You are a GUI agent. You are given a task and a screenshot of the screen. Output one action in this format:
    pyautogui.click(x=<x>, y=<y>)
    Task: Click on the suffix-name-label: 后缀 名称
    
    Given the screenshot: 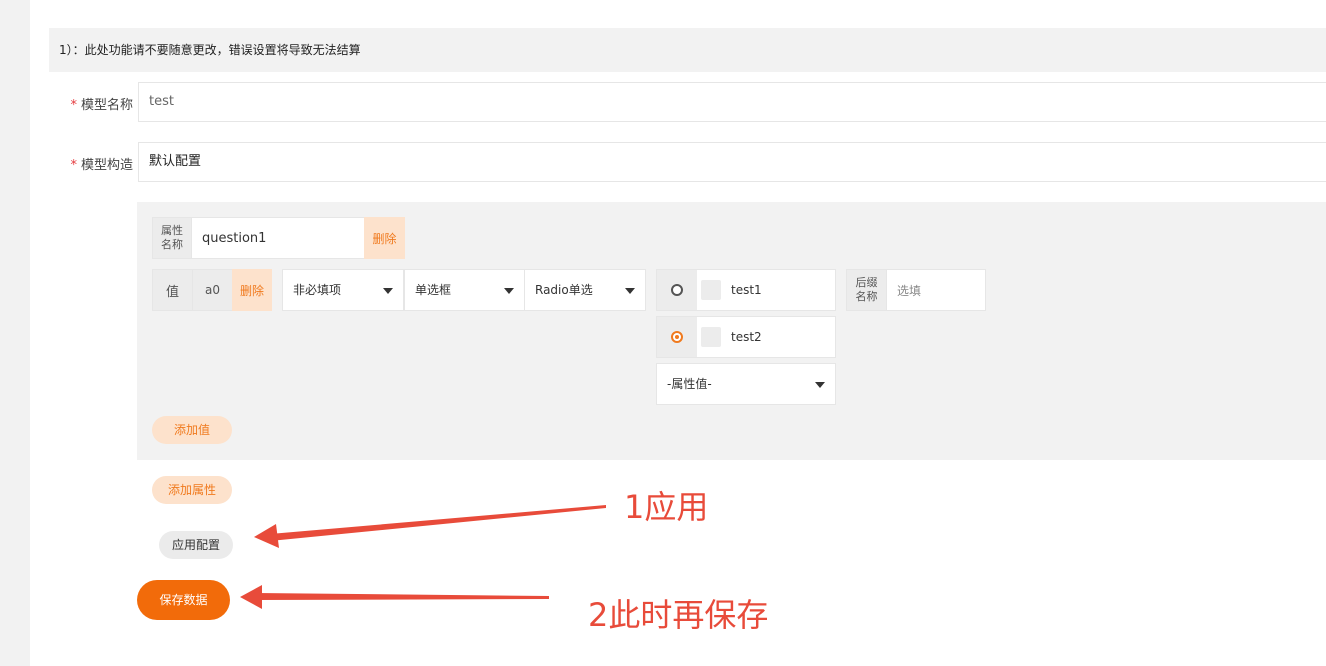 What is the action you would take?
    pyautogui.click(x=866, y=290)
    